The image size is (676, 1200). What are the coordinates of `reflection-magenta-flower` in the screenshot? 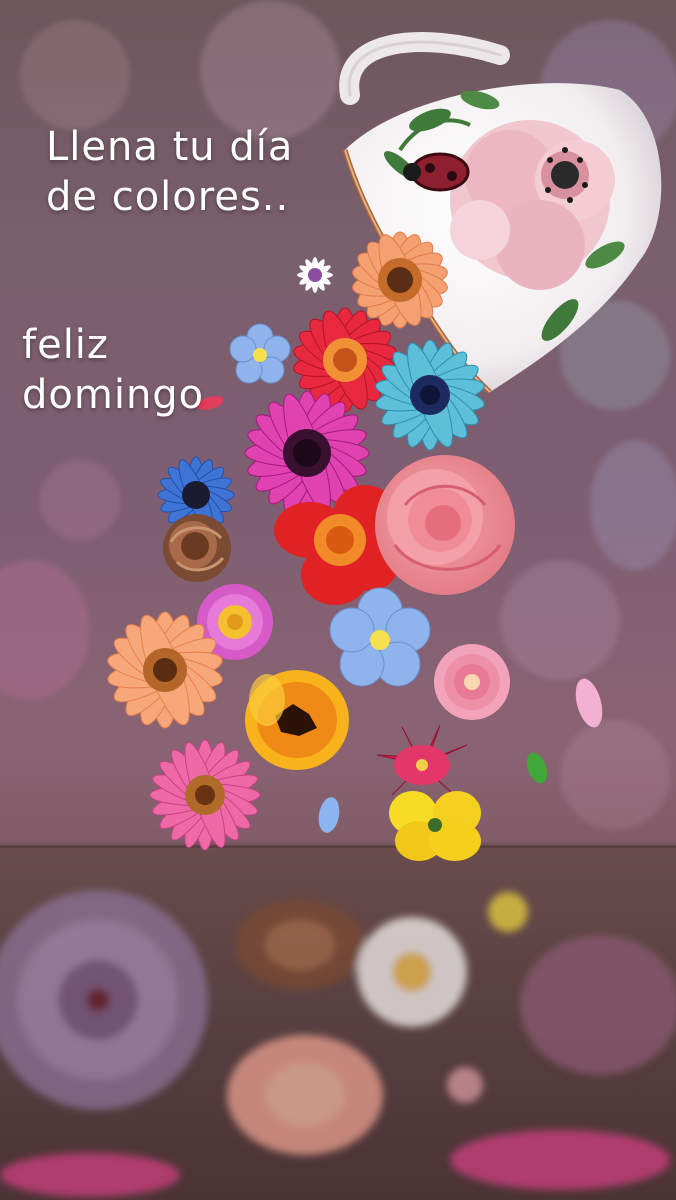 It's located at (598, 1005).